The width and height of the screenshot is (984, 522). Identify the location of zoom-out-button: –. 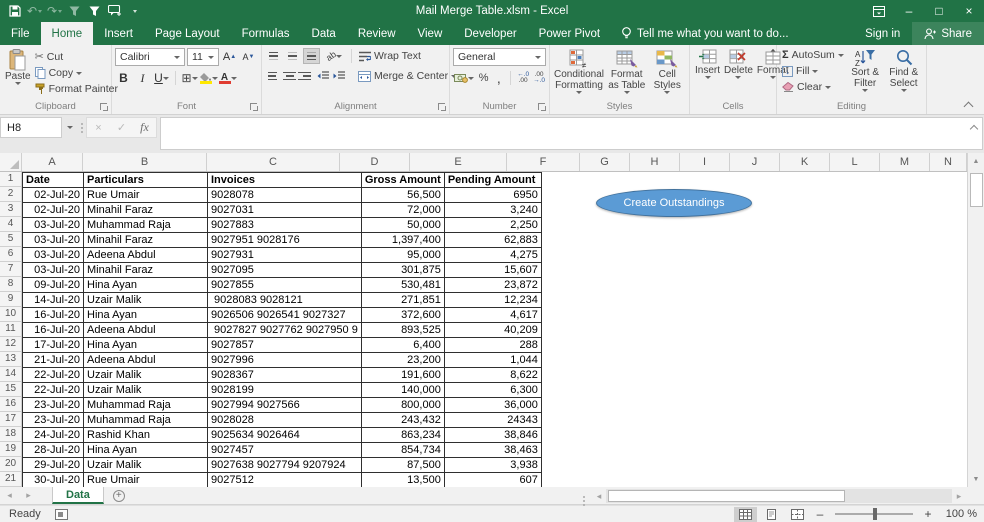
(820, 514).